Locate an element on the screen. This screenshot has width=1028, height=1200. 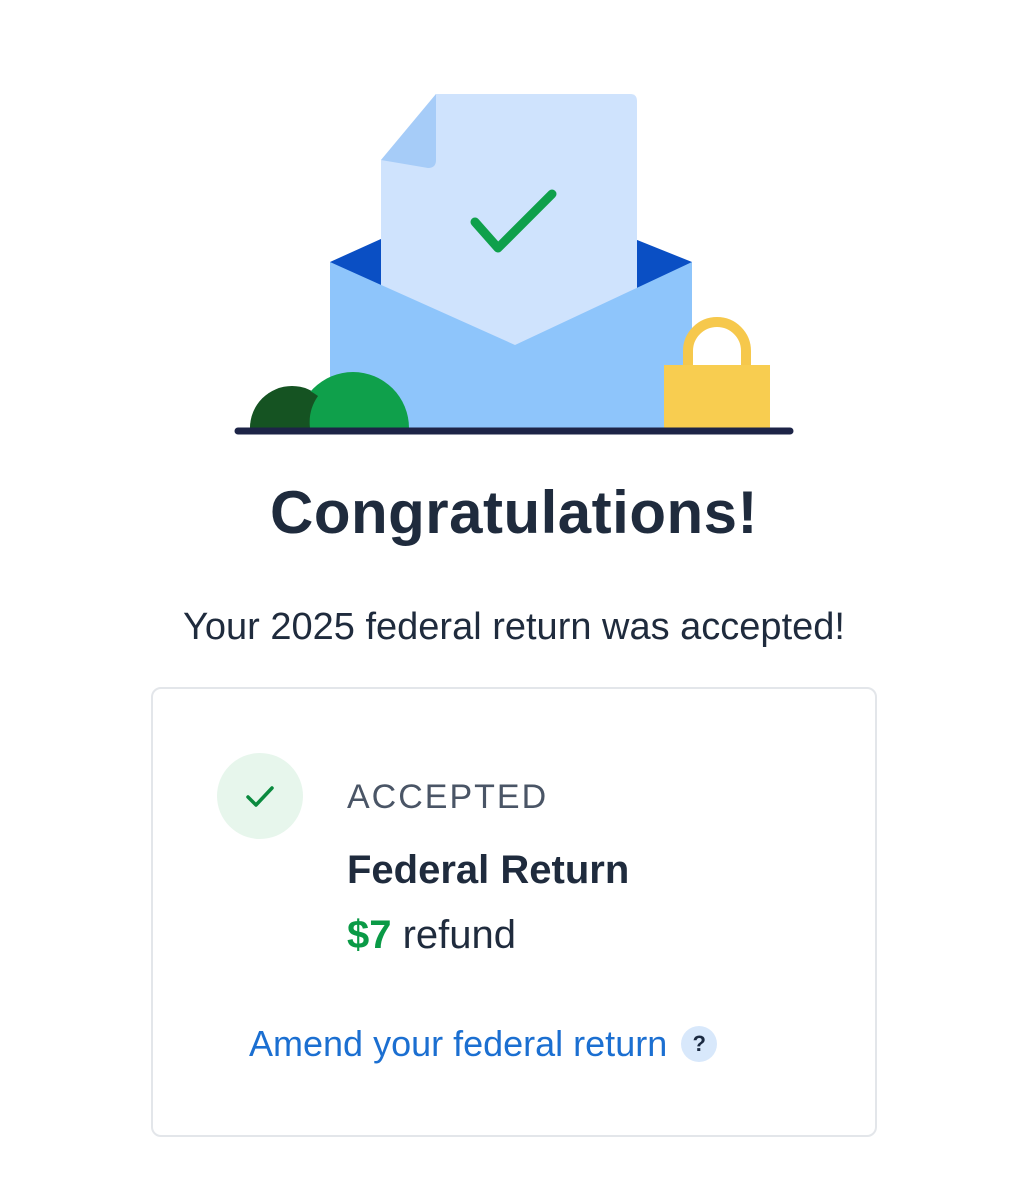
return-name: Federal Return is located at coordinates (488, 870).